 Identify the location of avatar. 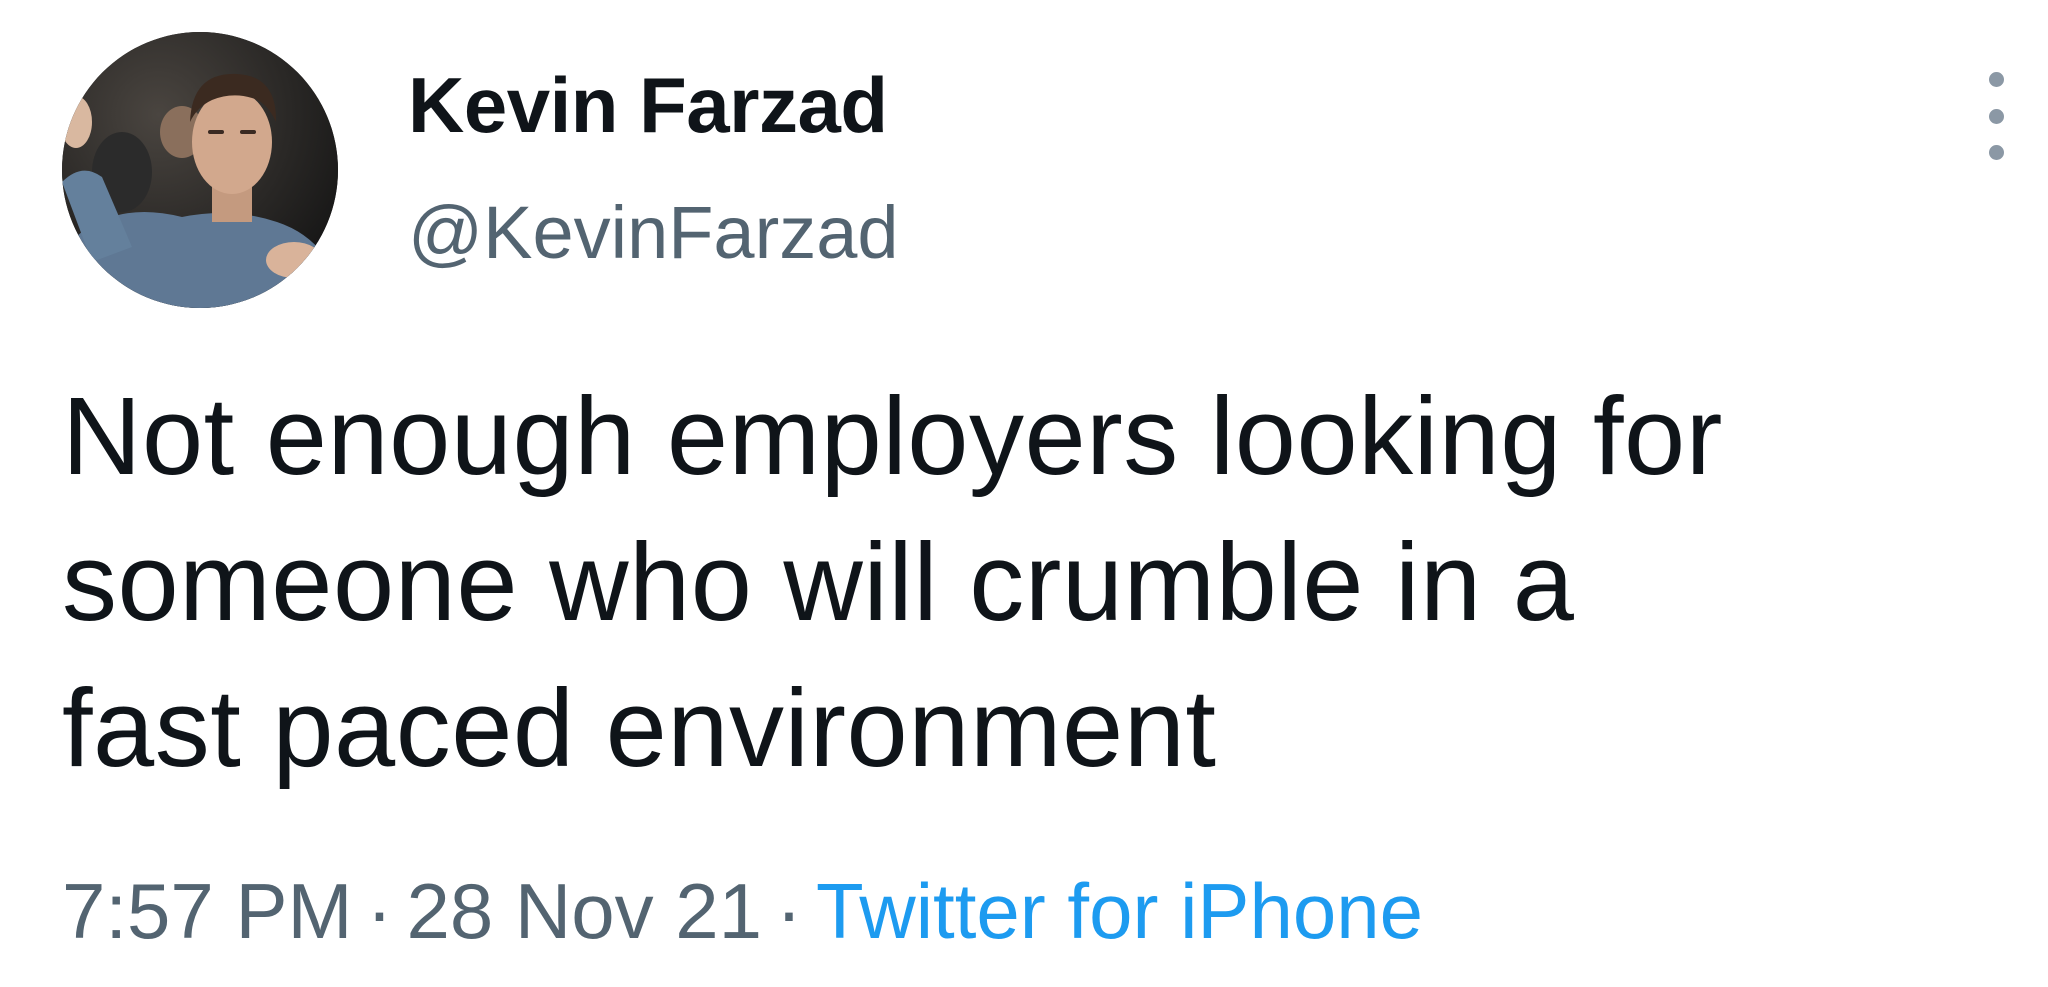
(200, 170).